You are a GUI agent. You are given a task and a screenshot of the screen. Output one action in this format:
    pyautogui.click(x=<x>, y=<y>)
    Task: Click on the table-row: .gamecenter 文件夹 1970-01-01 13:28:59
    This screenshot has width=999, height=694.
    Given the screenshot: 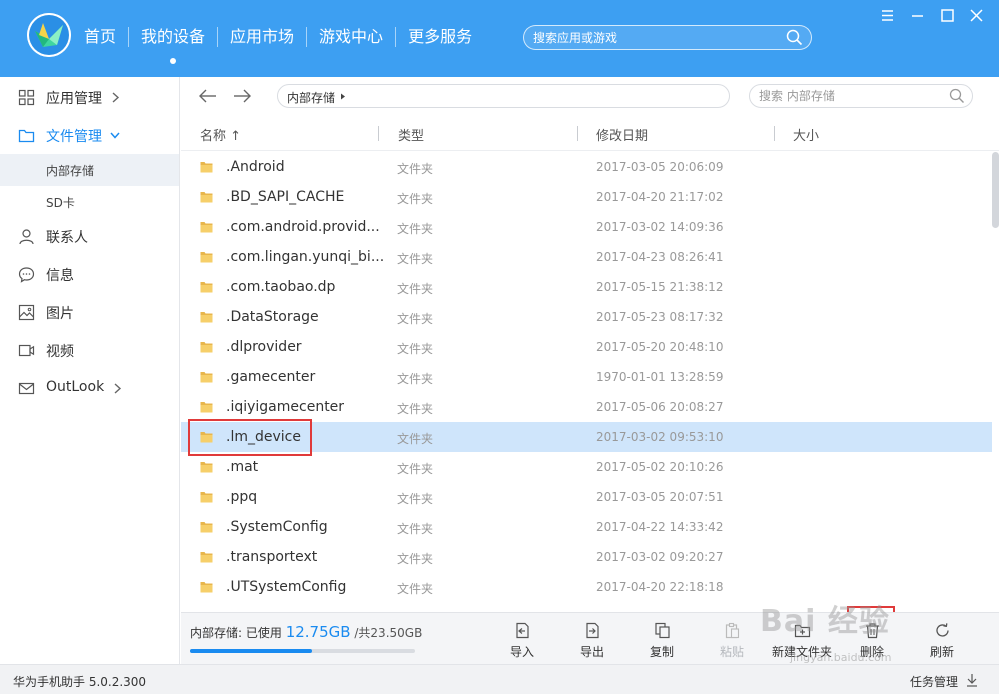 What is the action you would take?
    pyautogui.click(x=586, y=377)
    